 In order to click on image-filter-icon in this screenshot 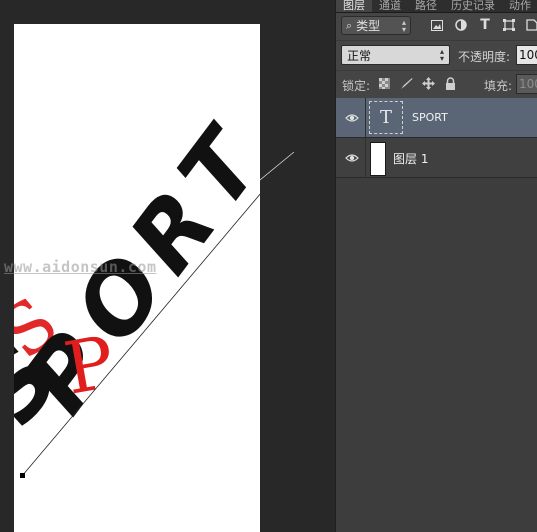, I will do `click(437, 25)`.